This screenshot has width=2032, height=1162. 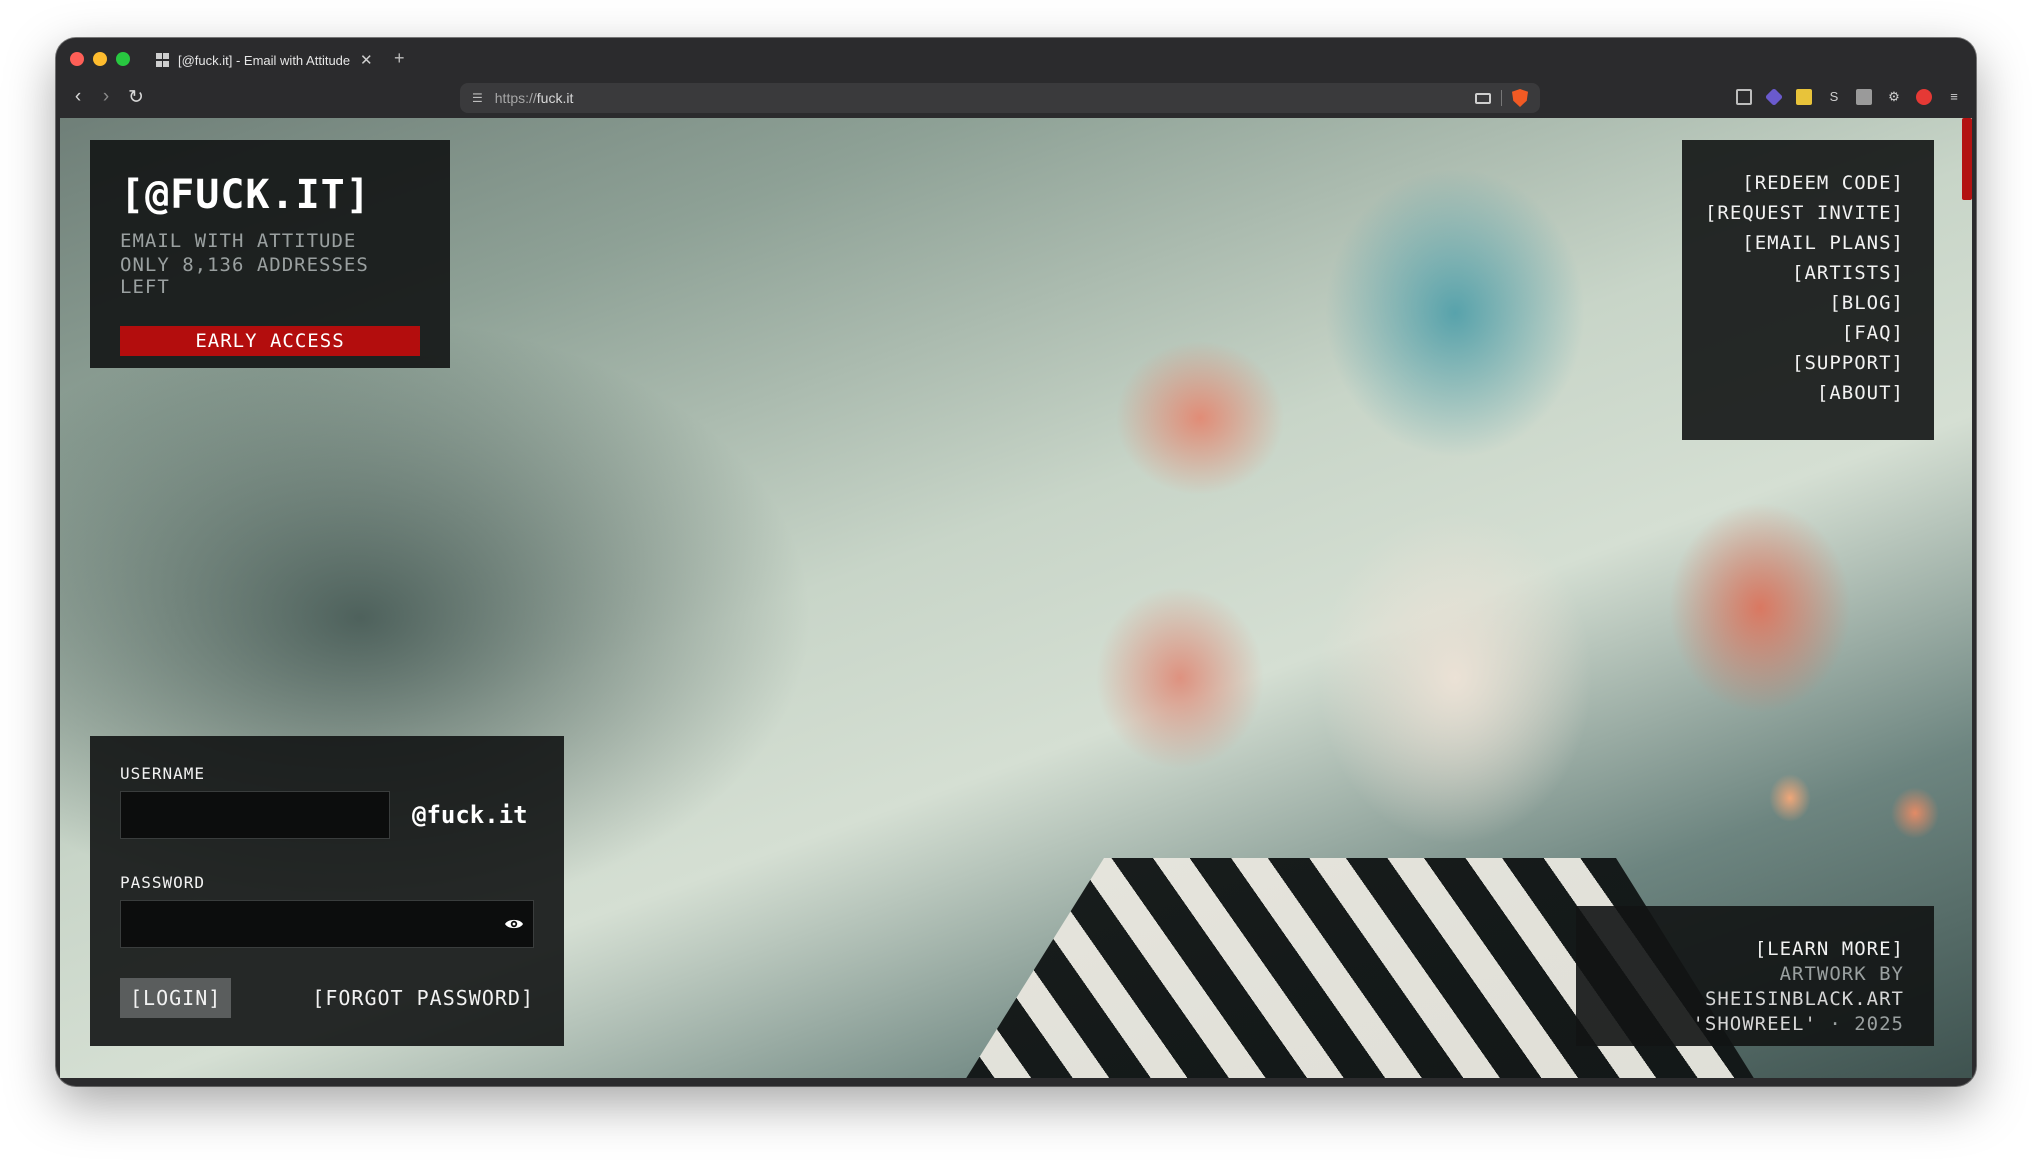 What do you see at coordinates (163, 773) in the screenshot?
I see `username-label: USERNAME` at bounding box center [163, 773].